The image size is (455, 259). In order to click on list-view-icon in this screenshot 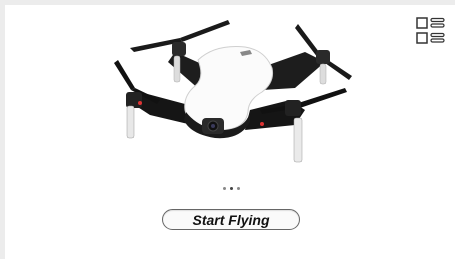, I will do `click(430, 30)`.